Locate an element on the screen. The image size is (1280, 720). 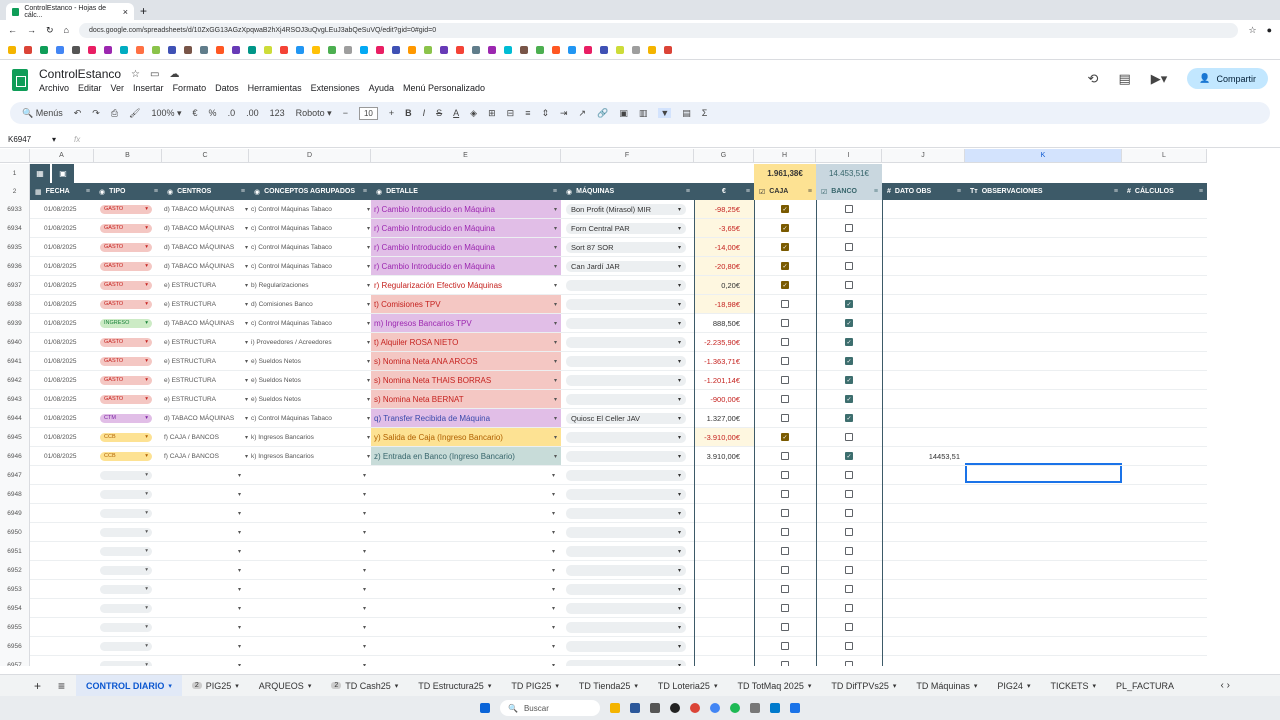
tipo-cell: GASTO ▾ is located at coordinates (126, 228).